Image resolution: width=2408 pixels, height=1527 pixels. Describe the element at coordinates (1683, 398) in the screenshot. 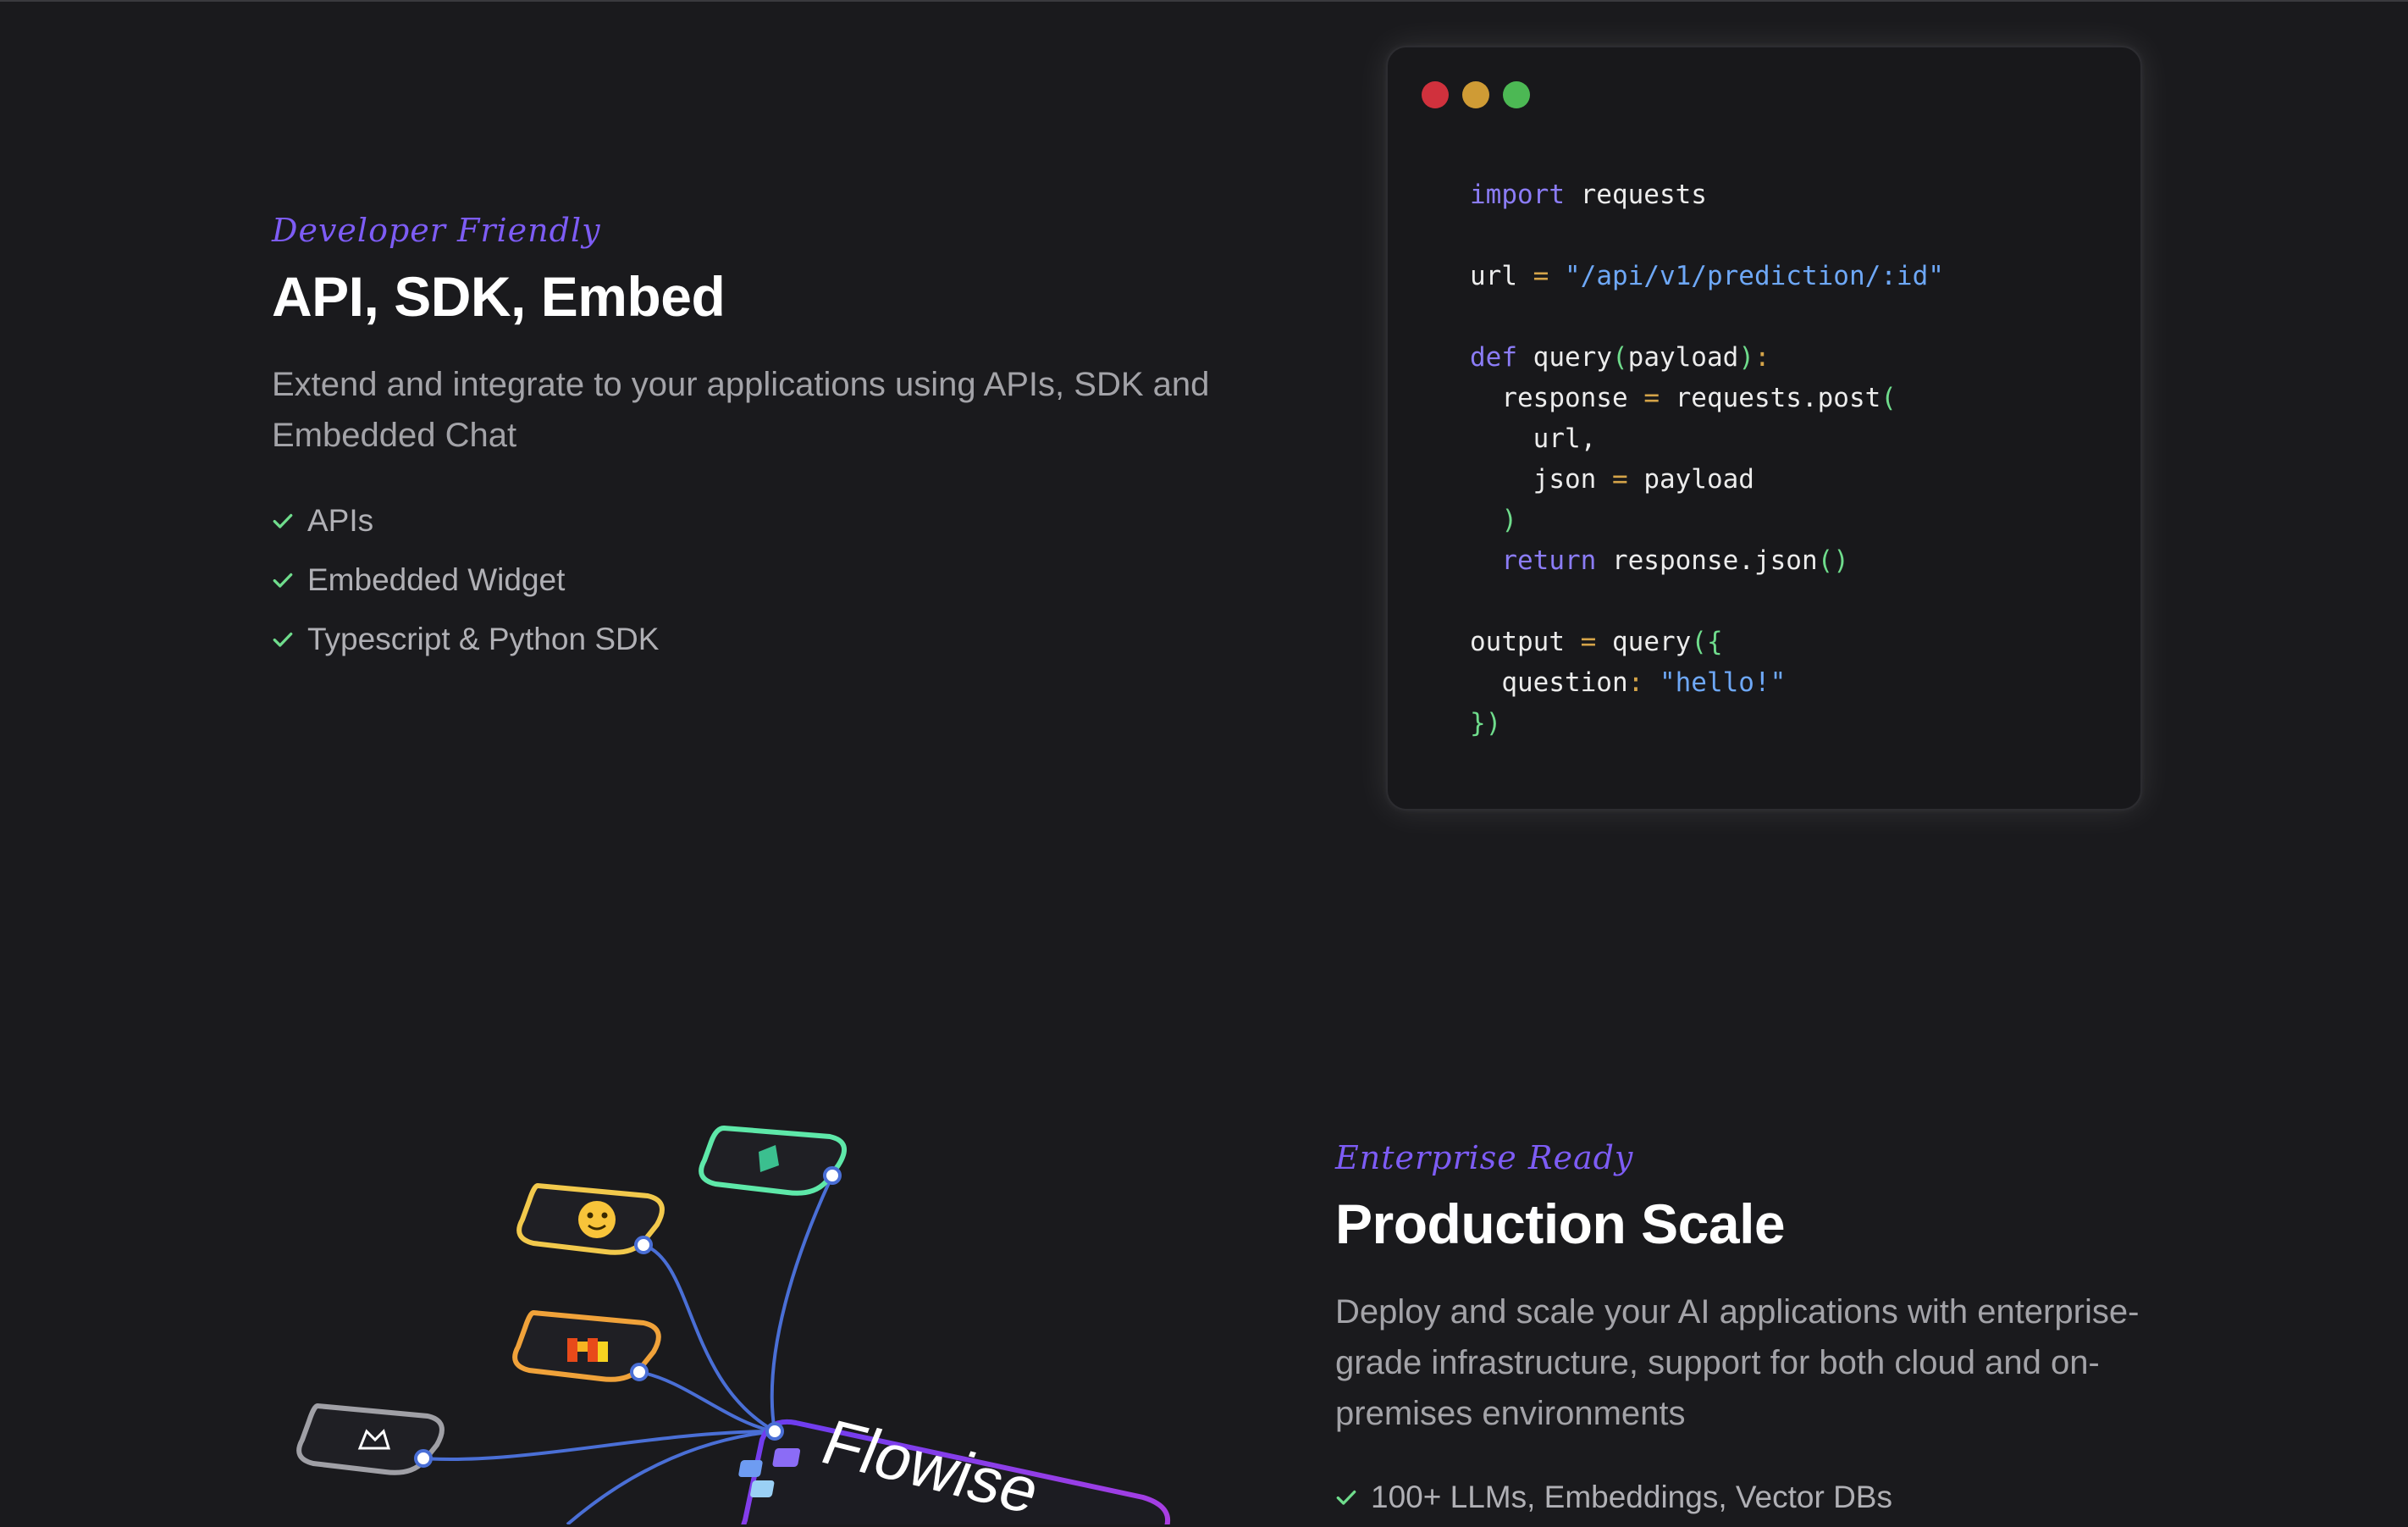

I see `code-line: response = requests.post(` at that location.